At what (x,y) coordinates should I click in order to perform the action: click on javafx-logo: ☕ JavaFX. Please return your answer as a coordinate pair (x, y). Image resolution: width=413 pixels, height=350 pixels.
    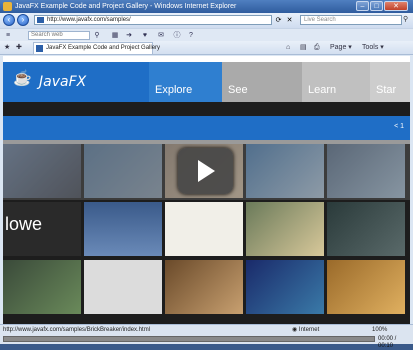
    Looking at the image, I should click on (76, 82).